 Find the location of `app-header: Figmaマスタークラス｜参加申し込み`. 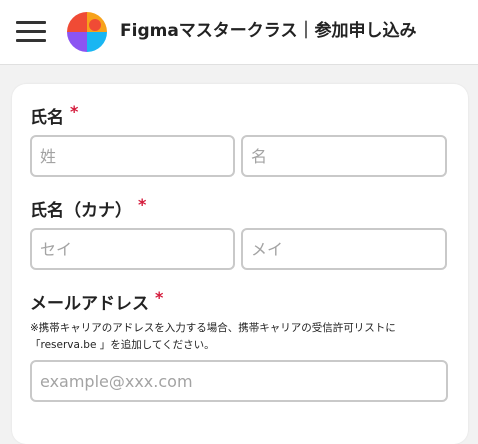

app-header: Figmaマスタークラス｜参加申し込み is located at coordinates (239, 32).